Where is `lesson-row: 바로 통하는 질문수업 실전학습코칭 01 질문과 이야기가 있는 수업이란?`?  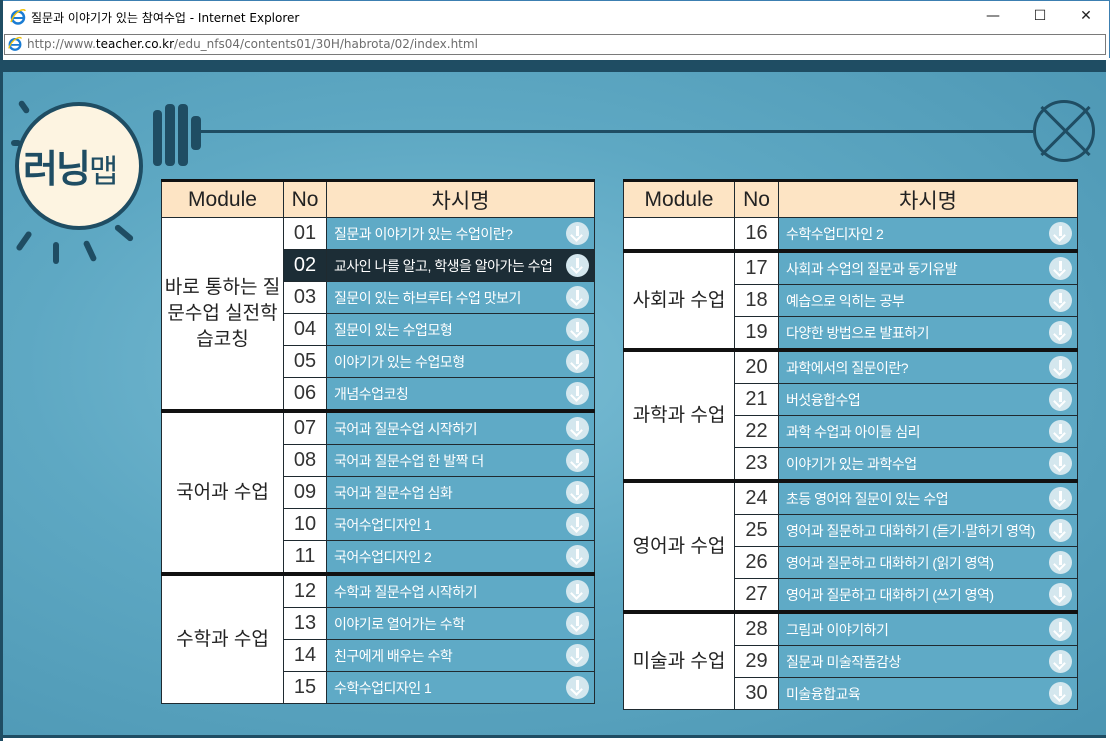
lesson-row: 바로 통하는 질문수업 실전학습코칭 01 질문과 이야기가 있는 수업이란? is located at coordinates (378, 314).